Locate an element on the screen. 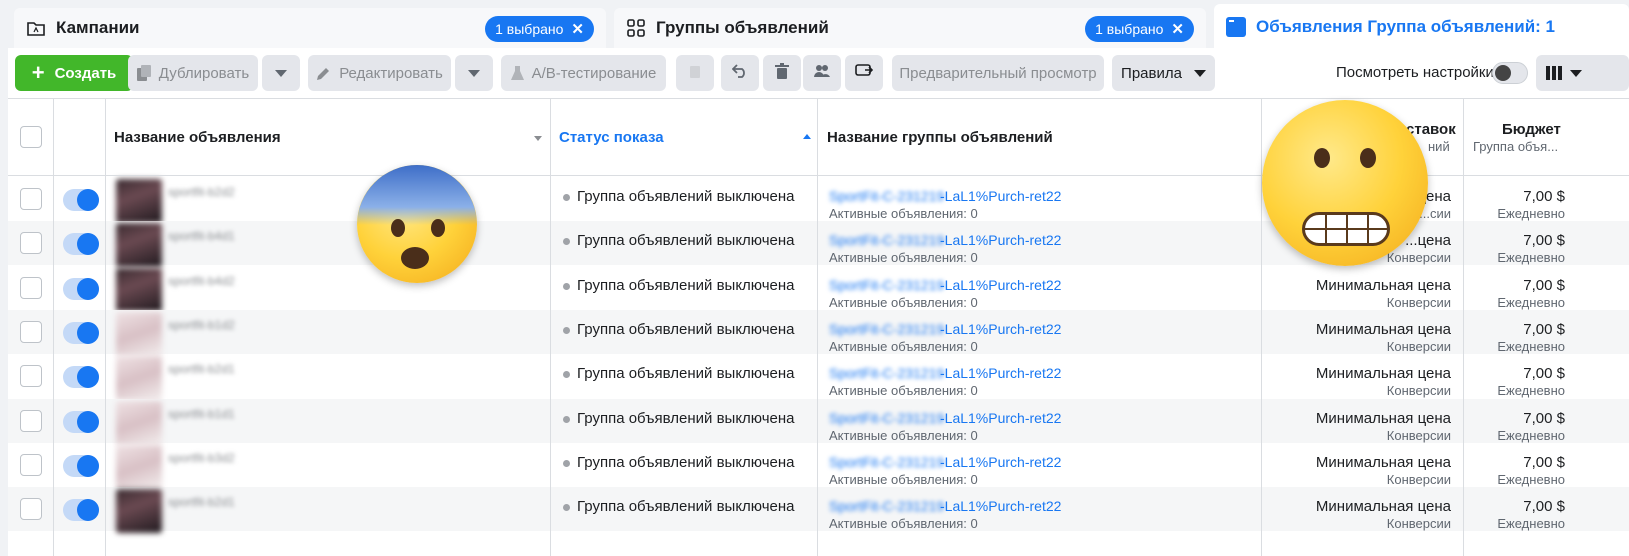 The image size is (1629, 556). ad-name-link: sportfit-b4d1 is located at coordinates (201, 236).